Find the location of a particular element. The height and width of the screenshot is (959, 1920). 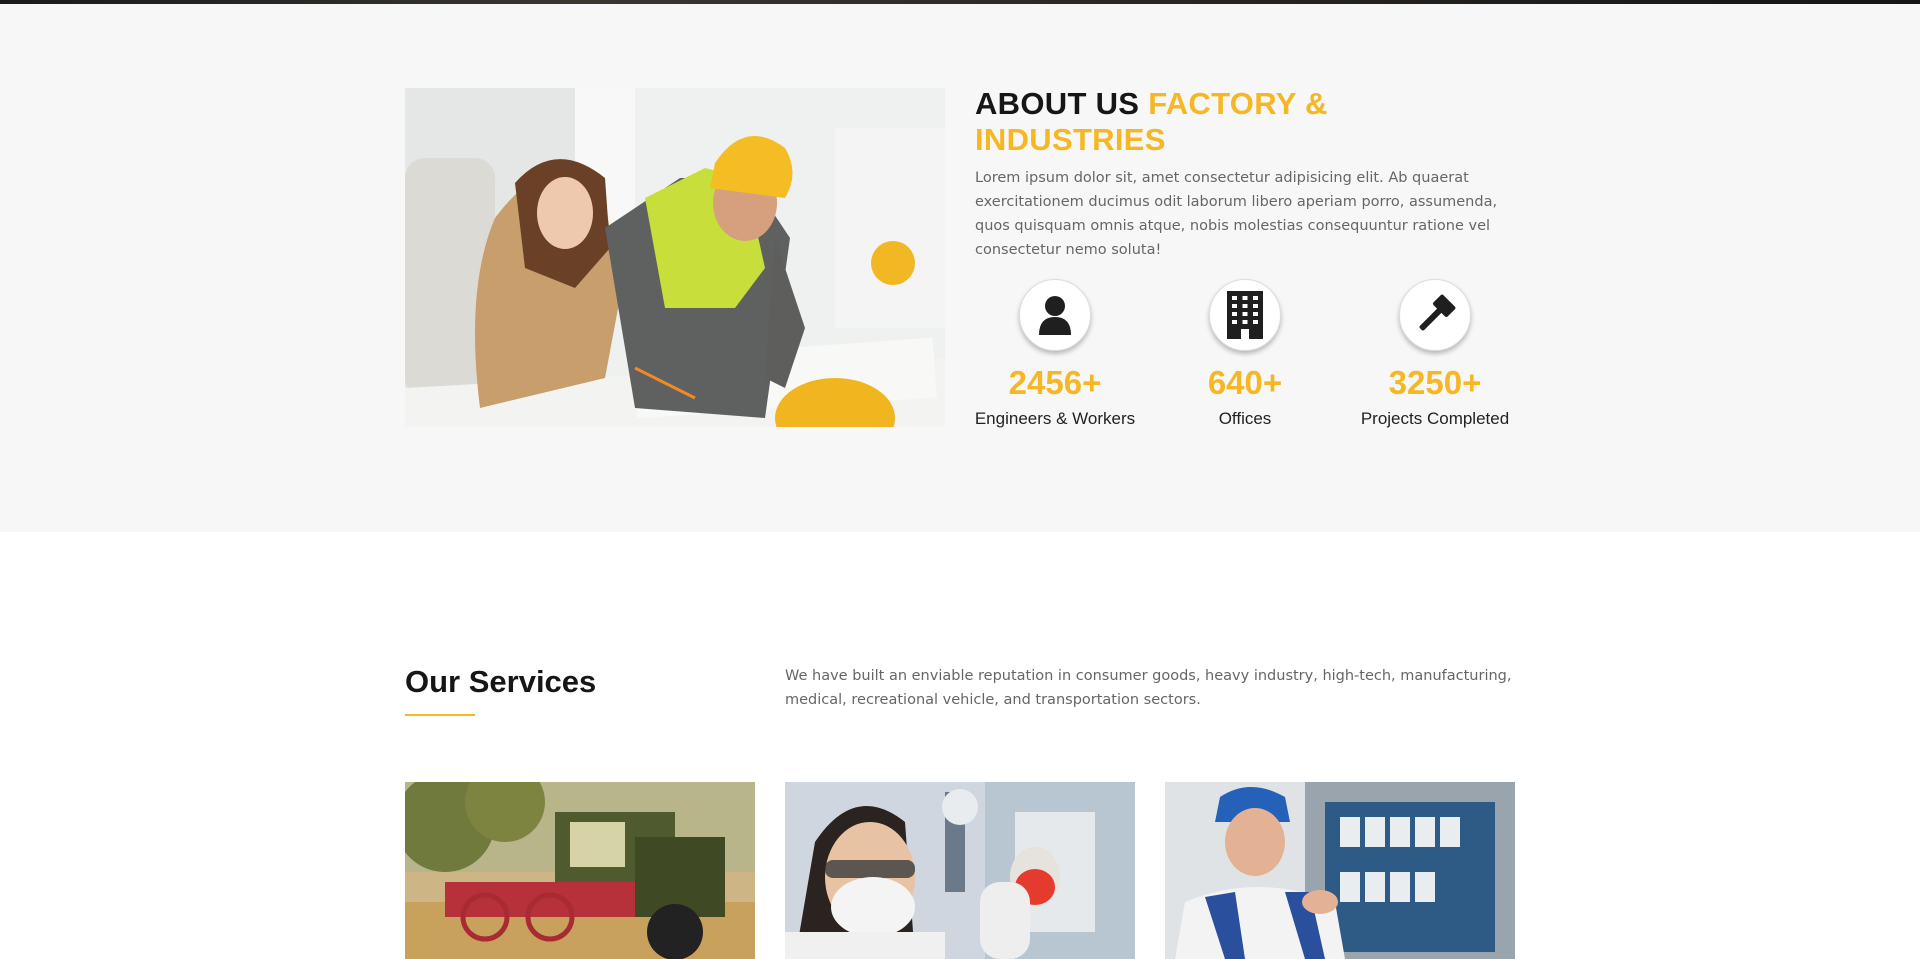

about-title-main: ABOUT US is located at coordinates (1062, 103).